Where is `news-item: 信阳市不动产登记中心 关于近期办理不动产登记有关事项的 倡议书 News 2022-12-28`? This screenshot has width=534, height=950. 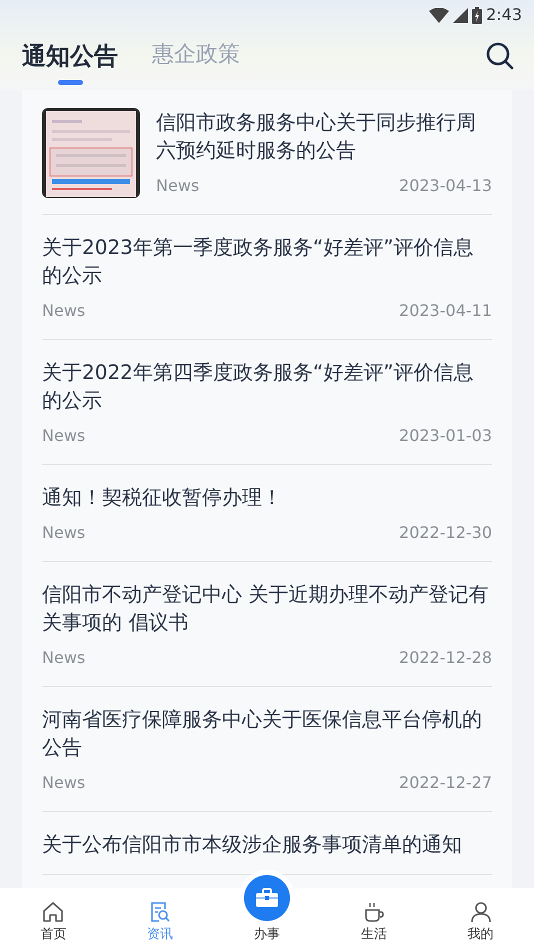 news-item: 信阳市不动产登记中心 关于近期办理不动产登记有关事项的 倡议书 News 2022-12-28 is located at coordinates (267, 624).